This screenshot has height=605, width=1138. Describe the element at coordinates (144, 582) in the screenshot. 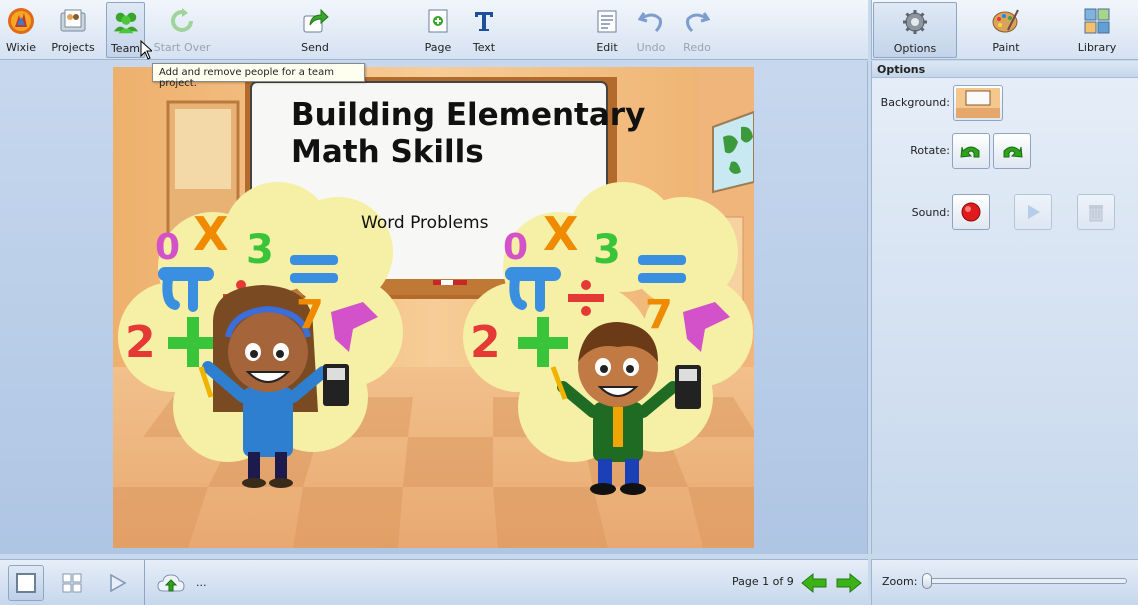

I see `separator` at that location.